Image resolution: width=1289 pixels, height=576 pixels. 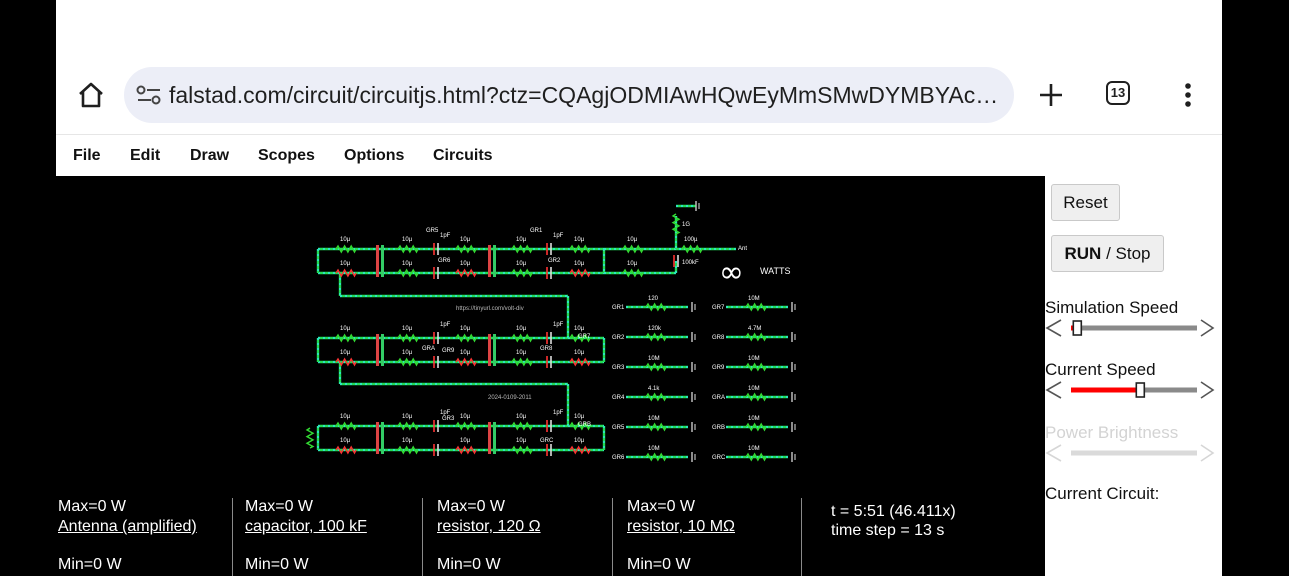 What do you see at coordinates (618, 338) in the screenshot?
I see `component-label: GR2` at bounding box center [618, 338].